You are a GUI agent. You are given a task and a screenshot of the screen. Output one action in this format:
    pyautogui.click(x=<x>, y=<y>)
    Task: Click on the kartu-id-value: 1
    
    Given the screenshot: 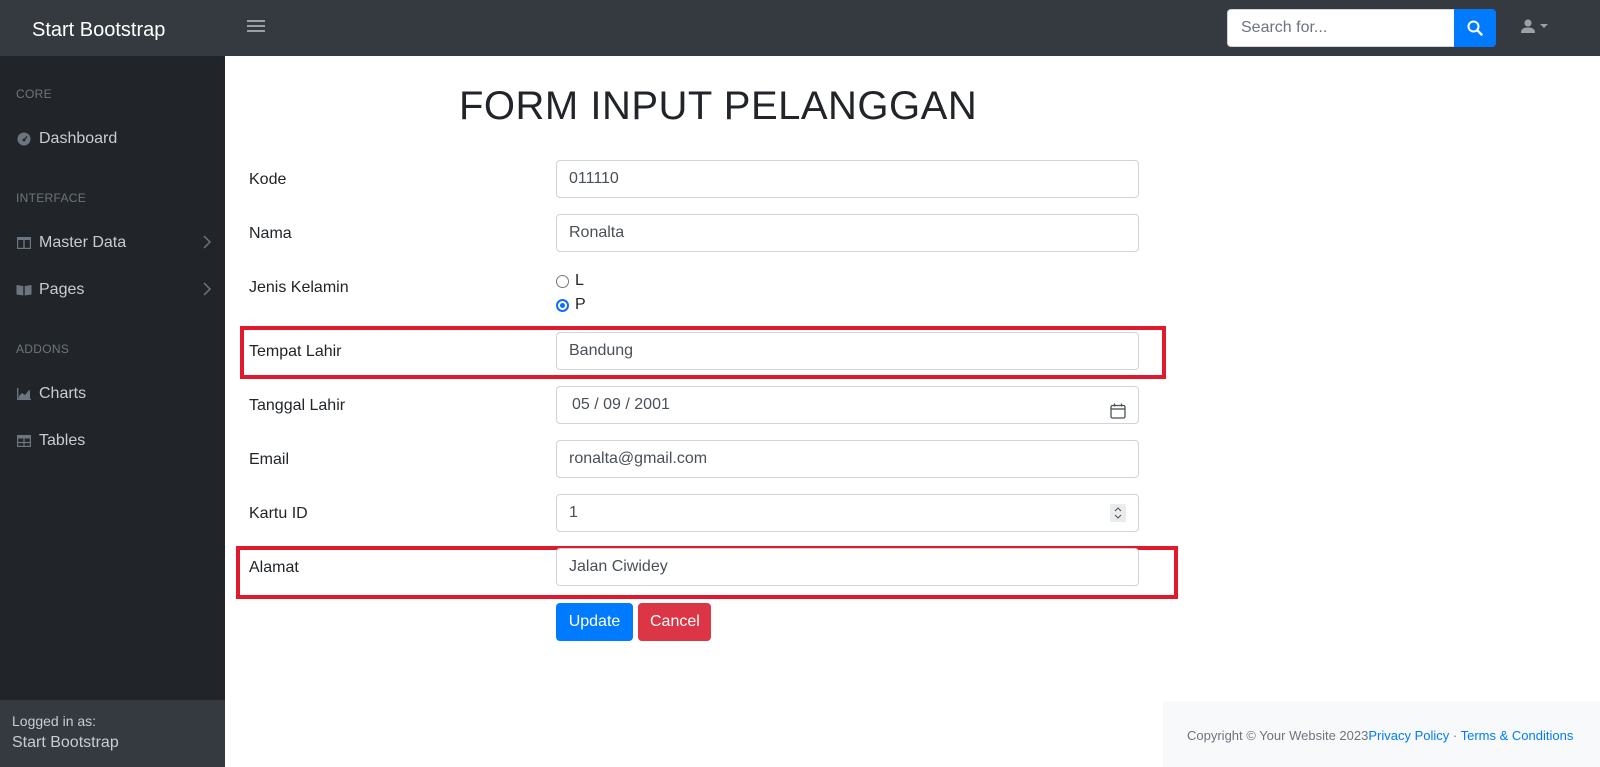 What is the action you would take?
    pyautogui.click(x=573, y=512)
    